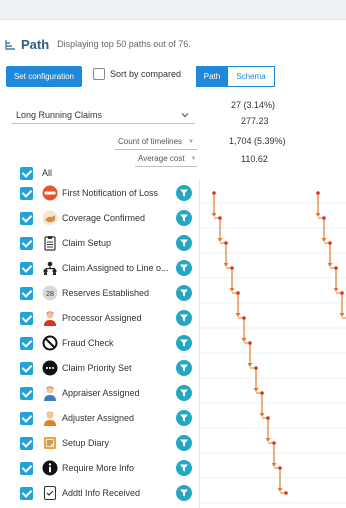  Describe the element at coordinates (10, 44) in the screenshot. I see `path-icon` at that location.